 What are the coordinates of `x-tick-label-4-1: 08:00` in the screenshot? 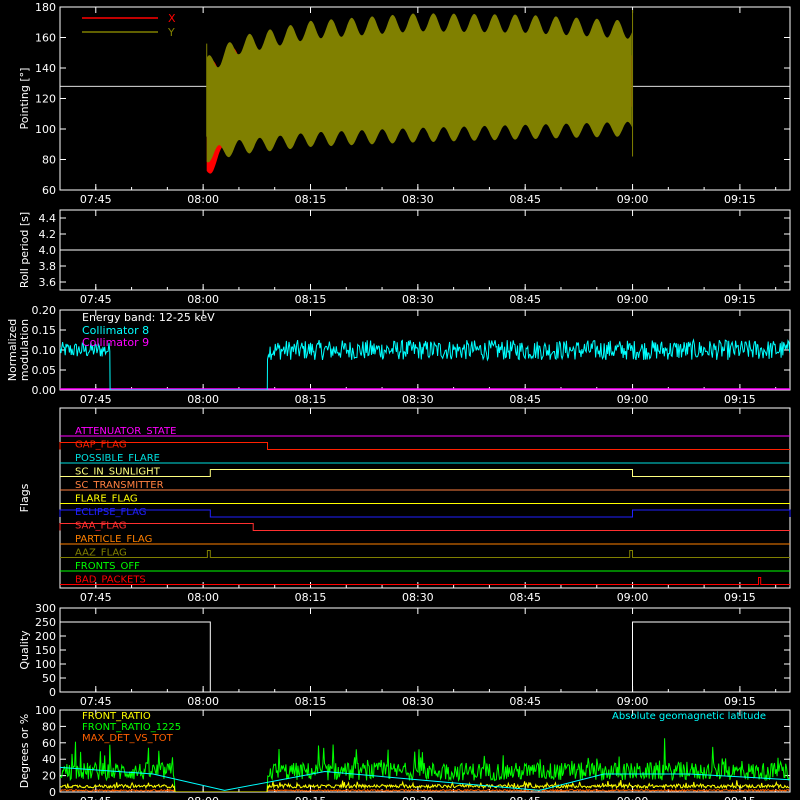 It's located at (203, 701).